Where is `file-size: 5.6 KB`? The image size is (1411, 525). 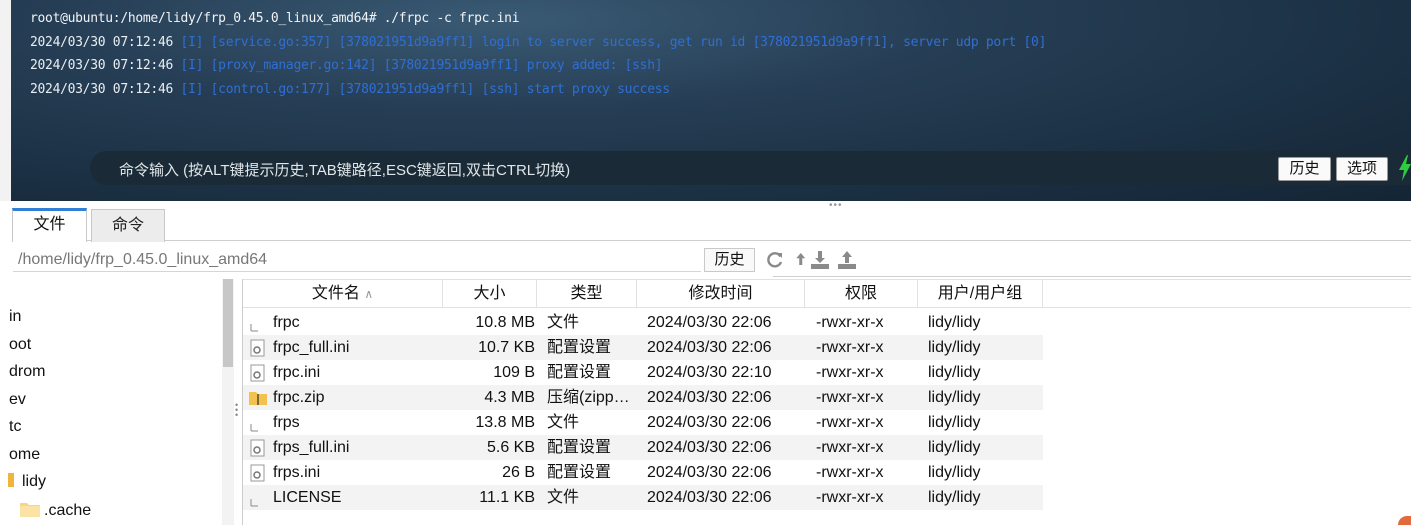 file-size: 5.6 KB is located at coordinates (510, 447).